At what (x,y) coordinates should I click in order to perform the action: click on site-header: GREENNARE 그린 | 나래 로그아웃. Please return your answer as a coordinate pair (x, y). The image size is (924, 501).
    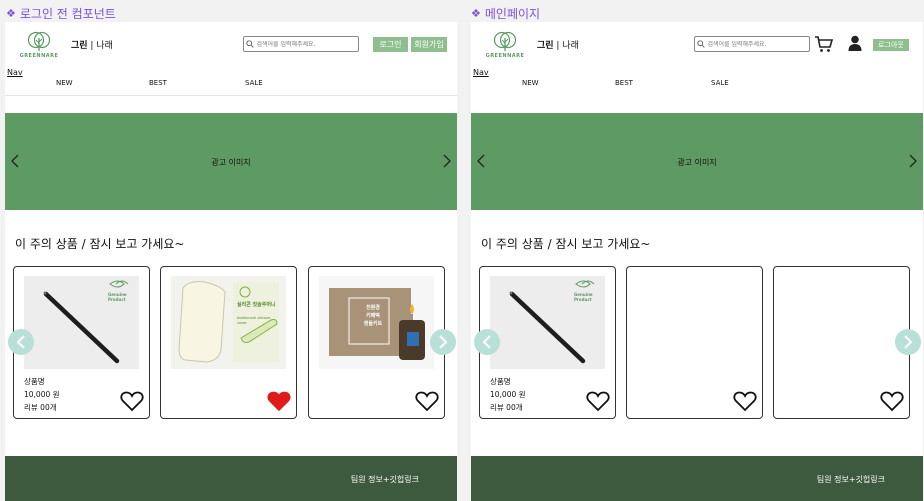
    Looking at the image, I should click on (697, 44).